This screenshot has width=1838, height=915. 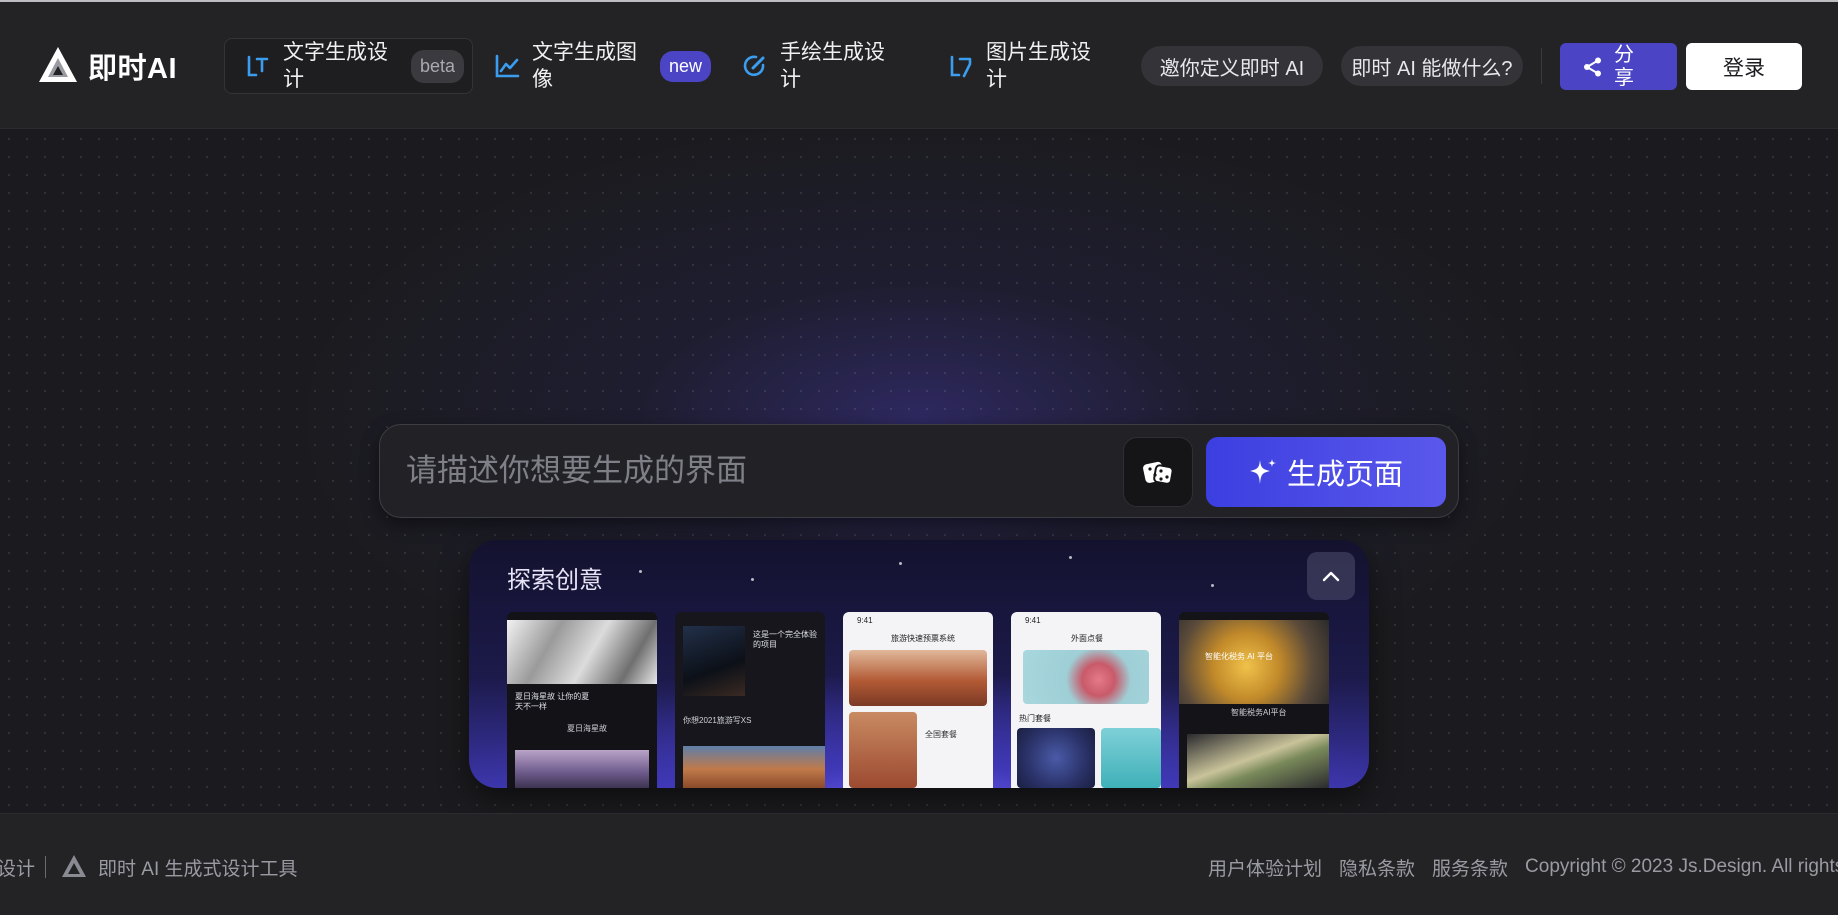 What do you see at coordinates (717, 720) in the screenshot?
I see `card-section: 你想2021旅游写XS` at bounding box center [717, 720].